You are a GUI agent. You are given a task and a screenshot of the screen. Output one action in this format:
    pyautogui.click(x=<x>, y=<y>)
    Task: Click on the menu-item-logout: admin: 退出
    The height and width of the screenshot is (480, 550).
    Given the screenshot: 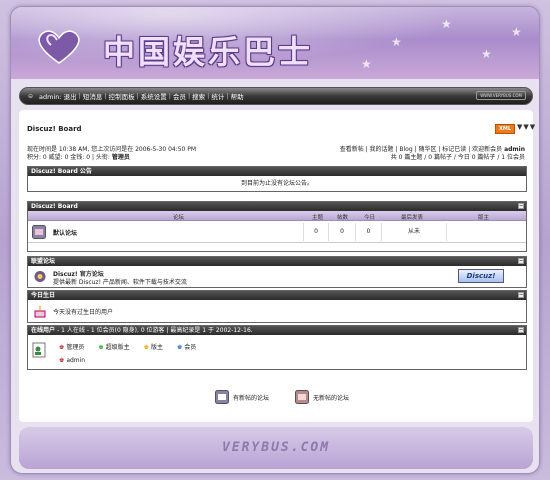 What is the action you would take?
    pyautogui.click(x=58, y=96)
    